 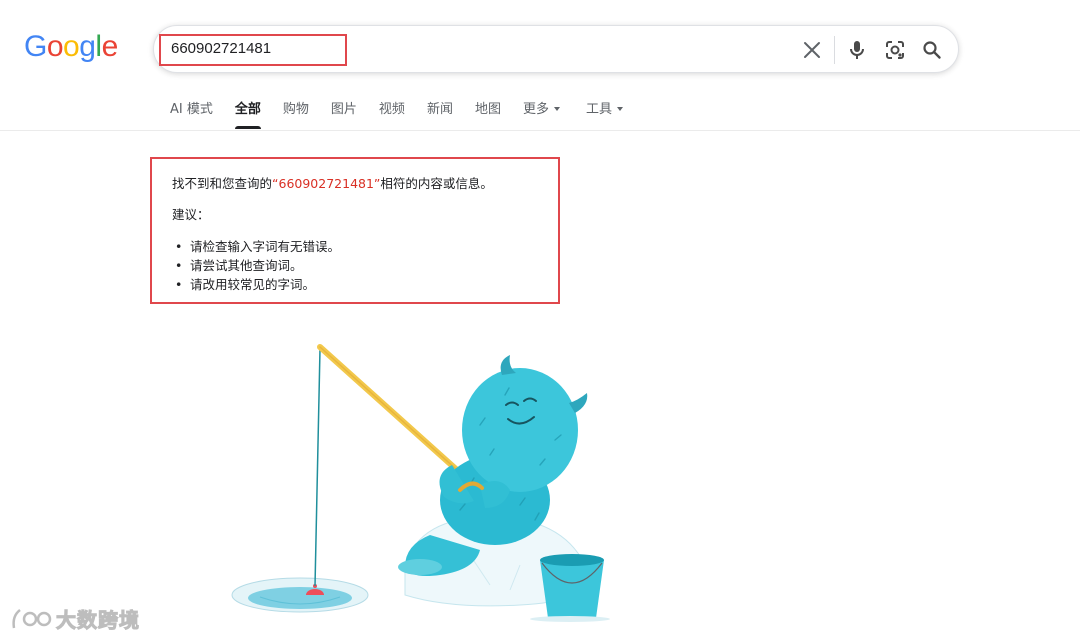 I want to click on tab-label: 更多, so click(x=535, y=109).